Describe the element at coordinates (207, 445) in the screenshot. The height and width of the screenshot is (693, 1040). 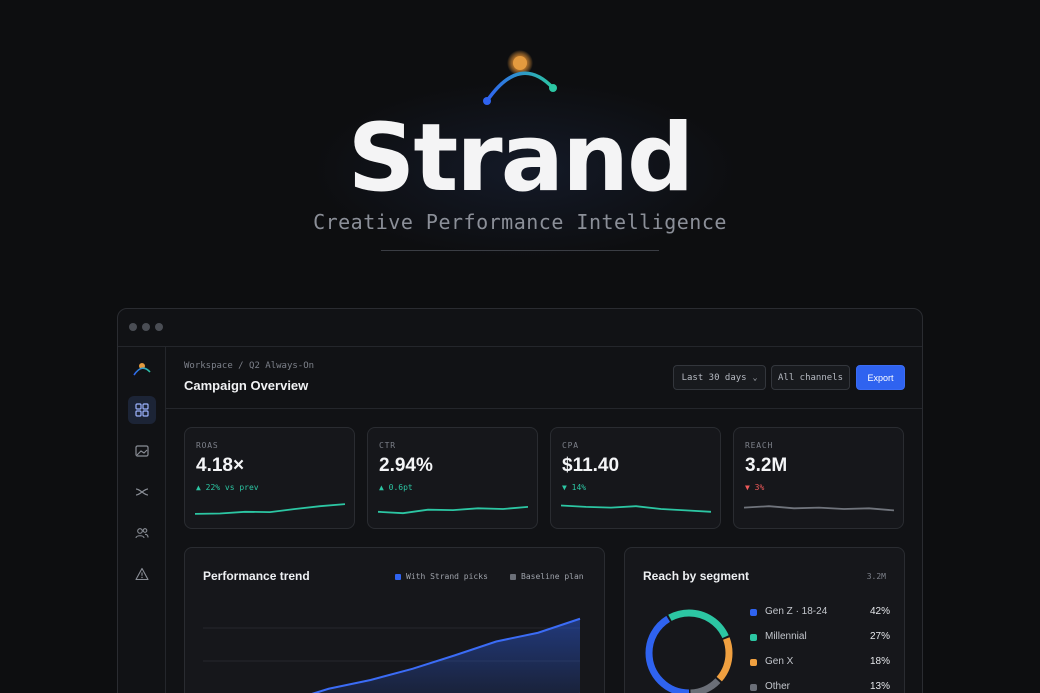
I see `kpi-label: ROAS` at that location.